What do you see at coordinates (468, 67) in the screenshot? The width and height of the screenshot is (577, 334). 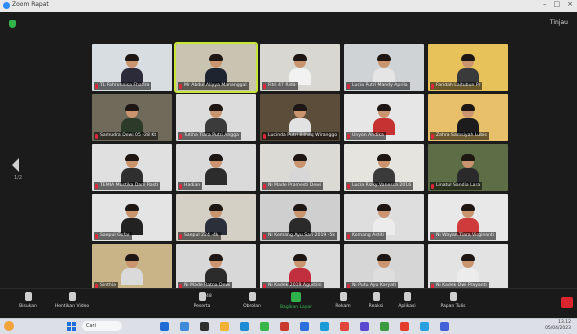 I see `participant-tile: Faridah Laitubun Pr` at bounding box center [468, 67].